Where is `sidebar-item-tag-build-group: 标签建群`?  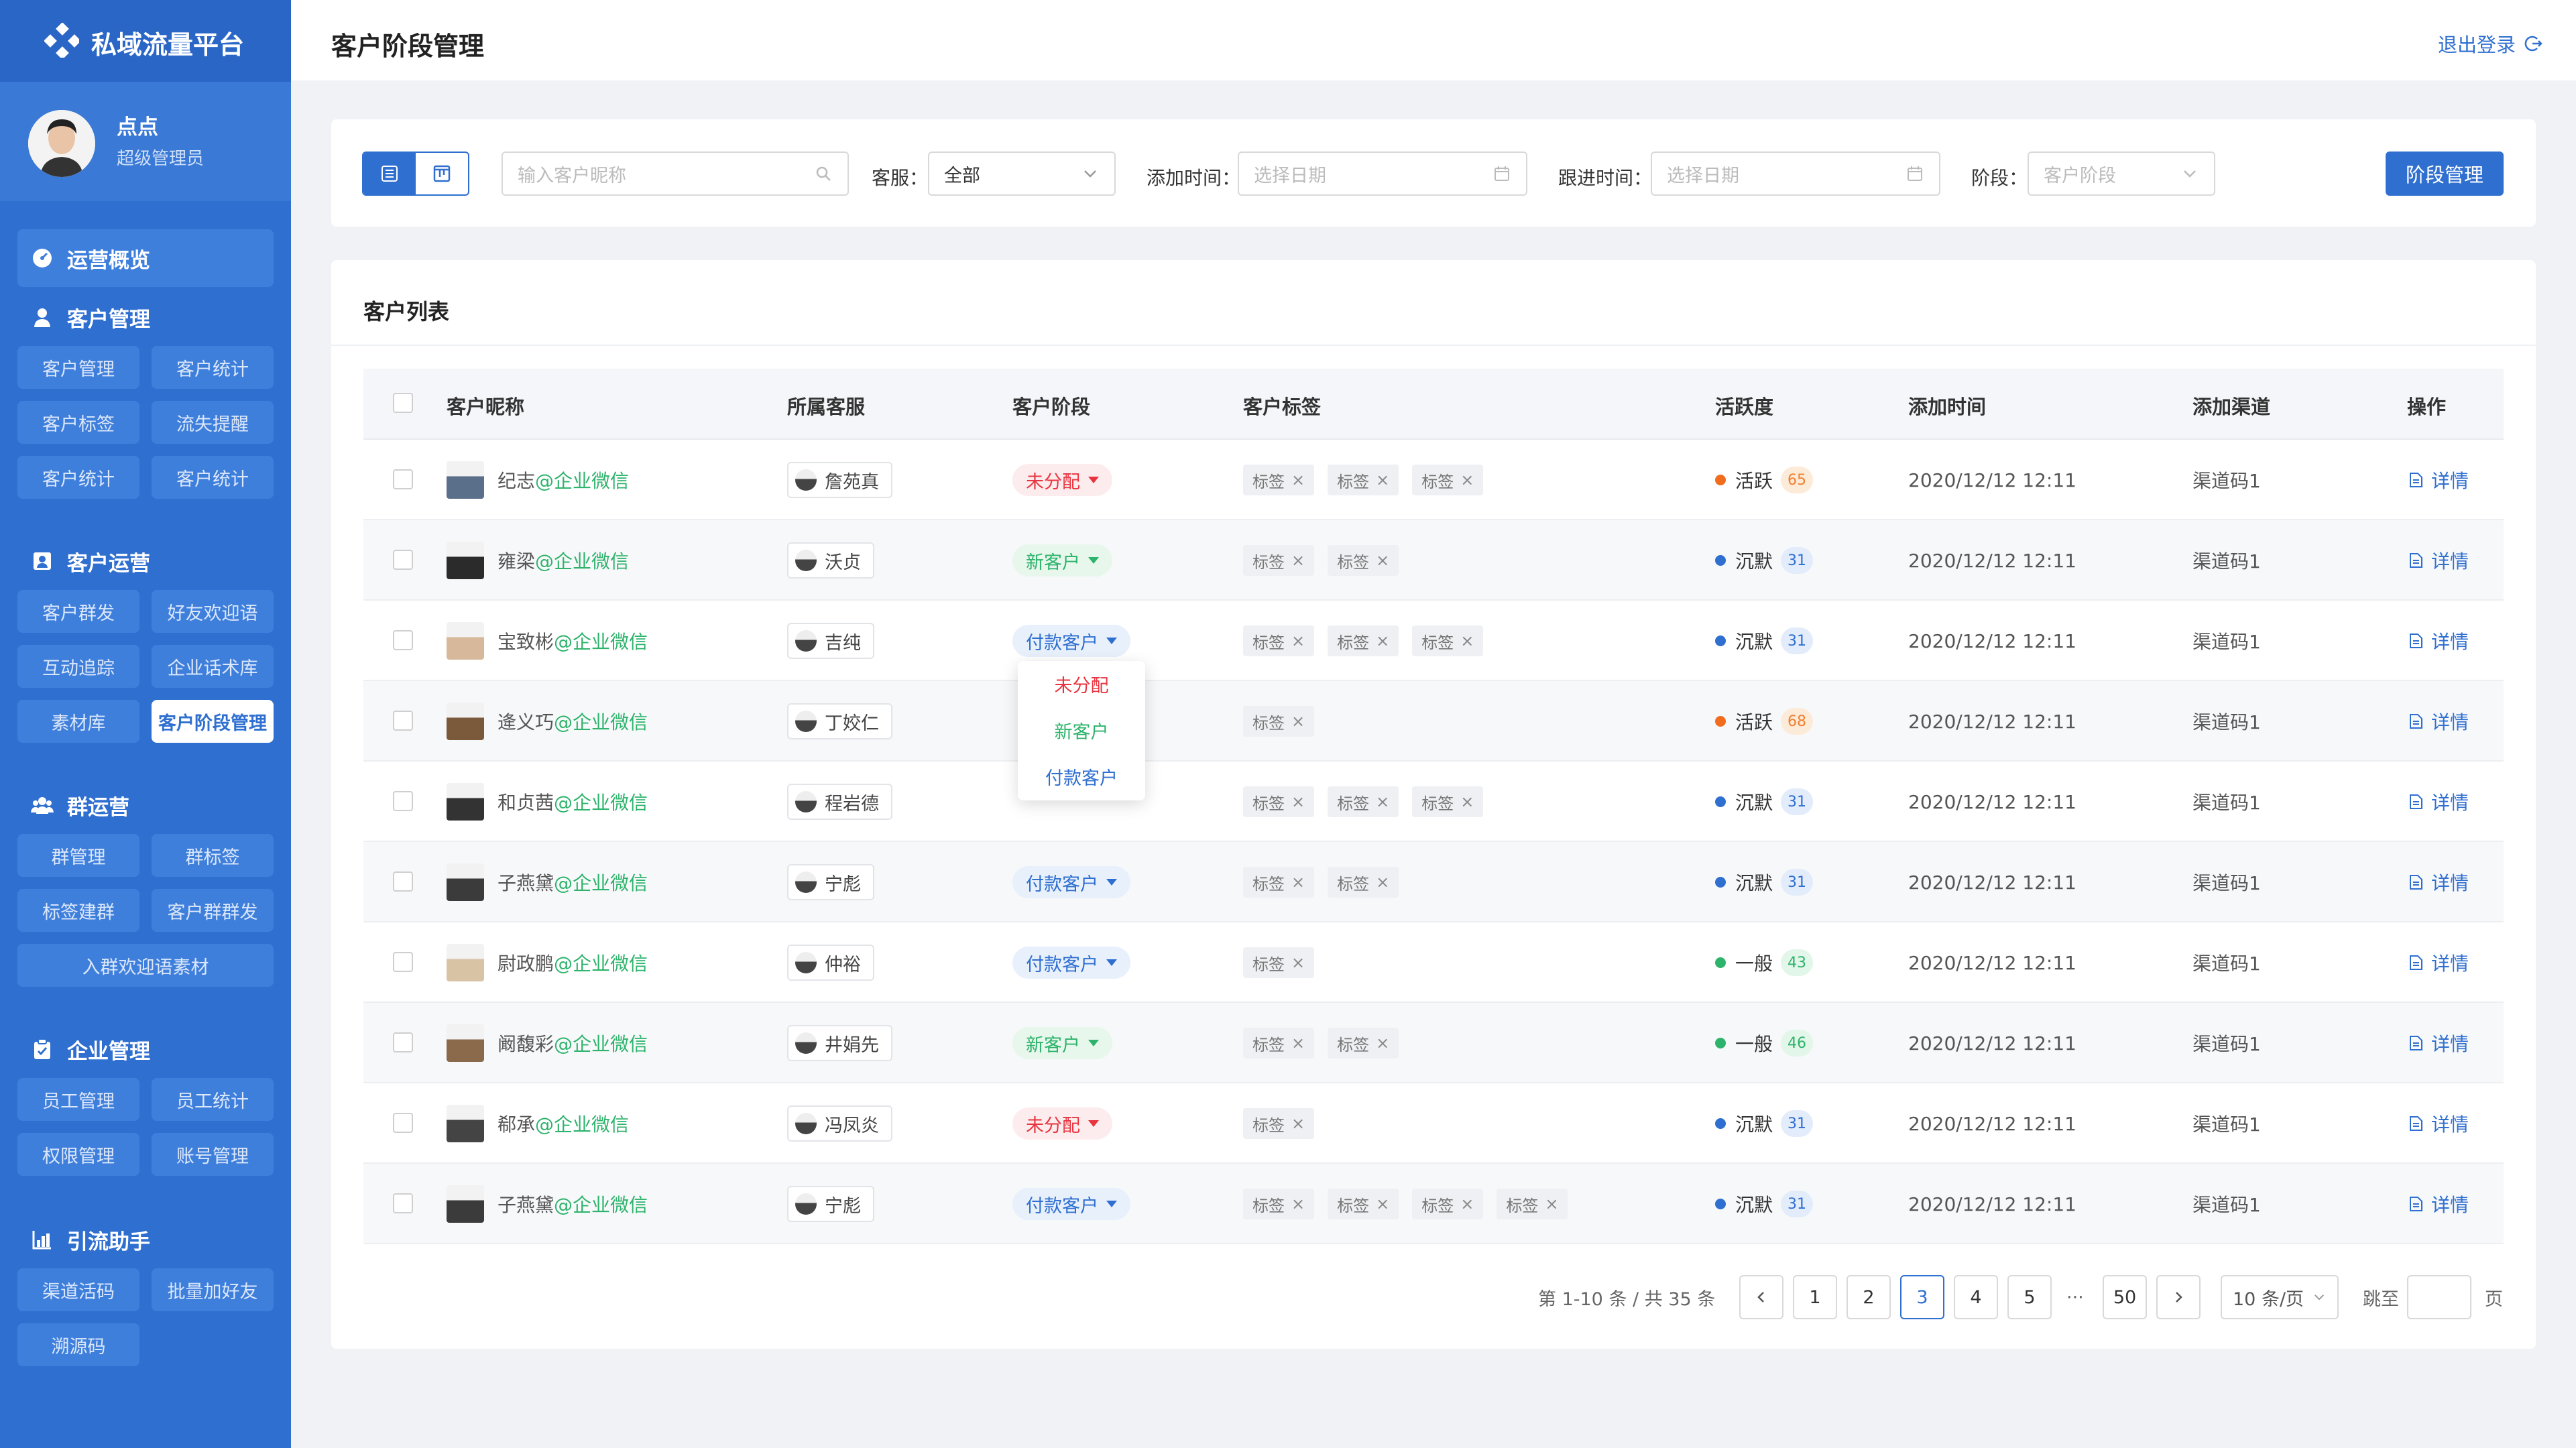 sidebar-item-tag-build-group: 标签建群 is located at coordinates (78, 910).